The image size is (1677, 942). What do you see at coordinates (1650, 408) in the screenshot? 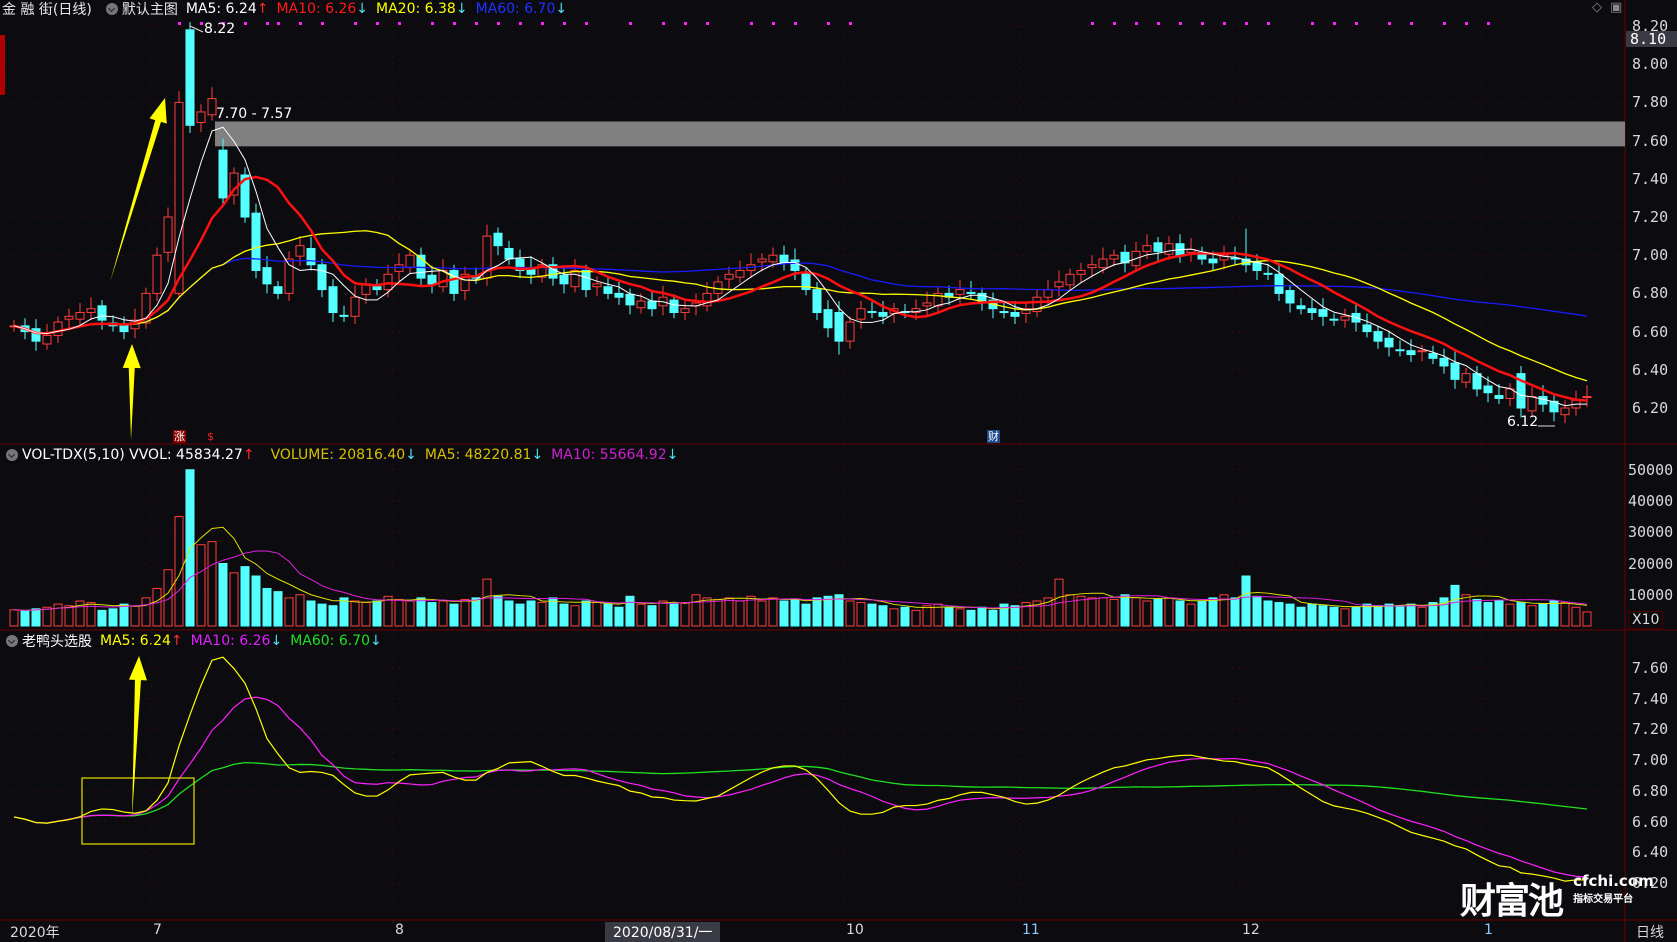
I see `price-tick-label: 6.20` at bounding box center [1650, 408].